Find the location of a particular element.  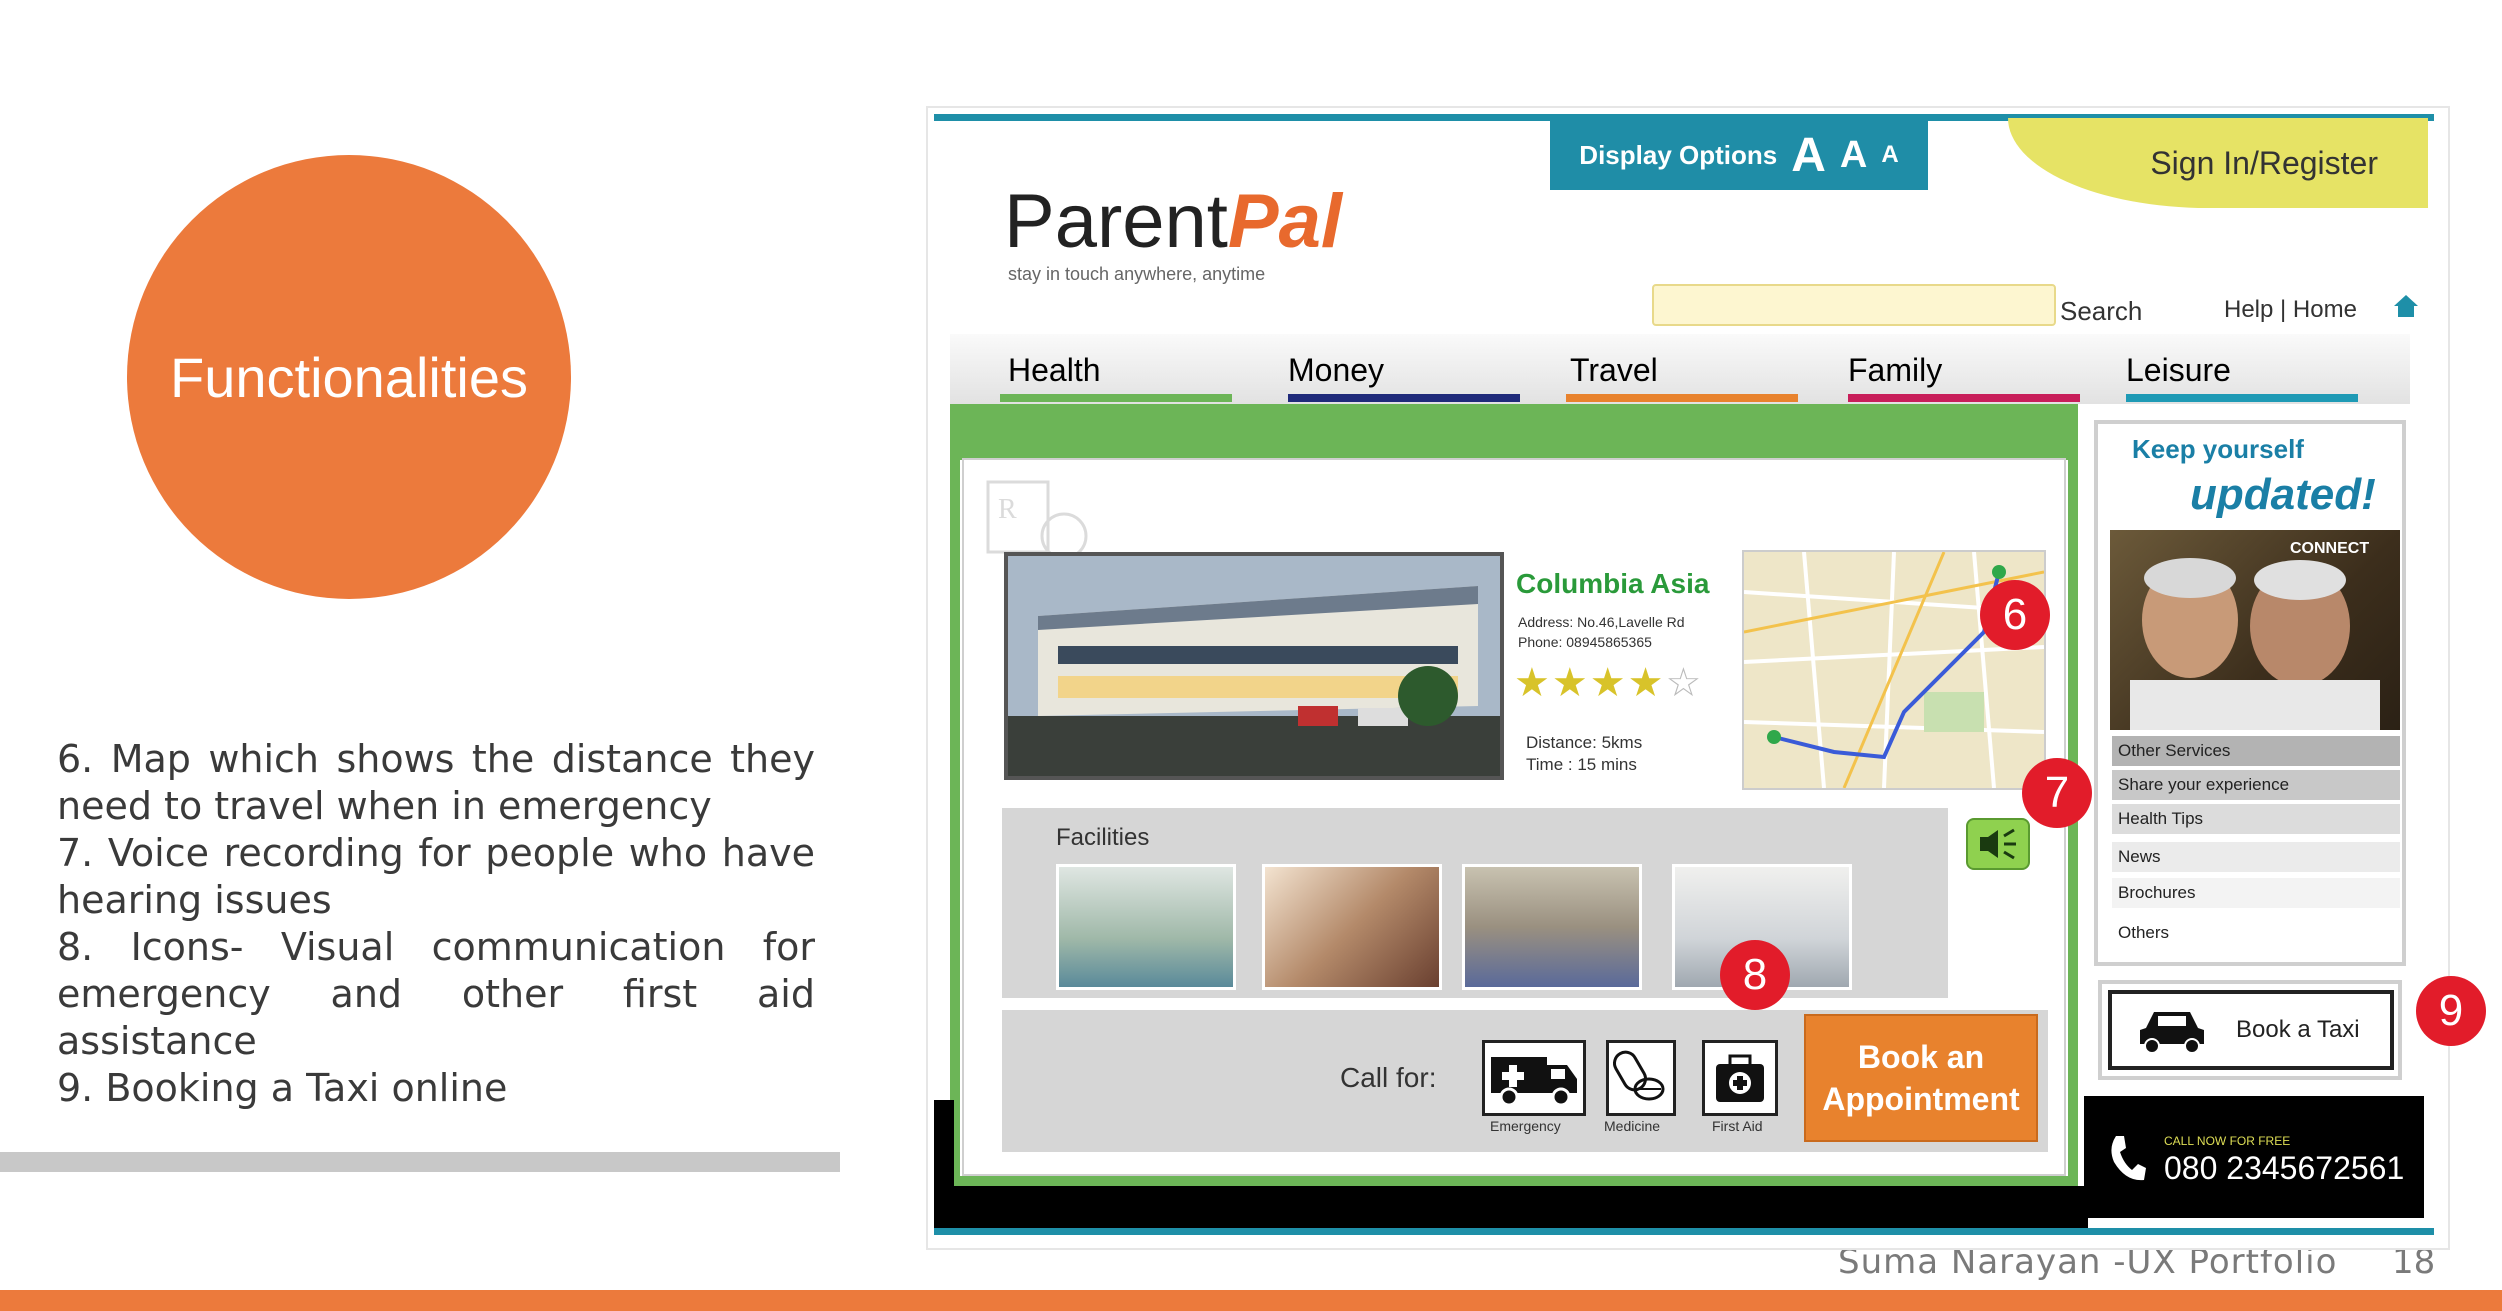

book-appointment-line2: Appointment is located at coordinates (1921, 1099).